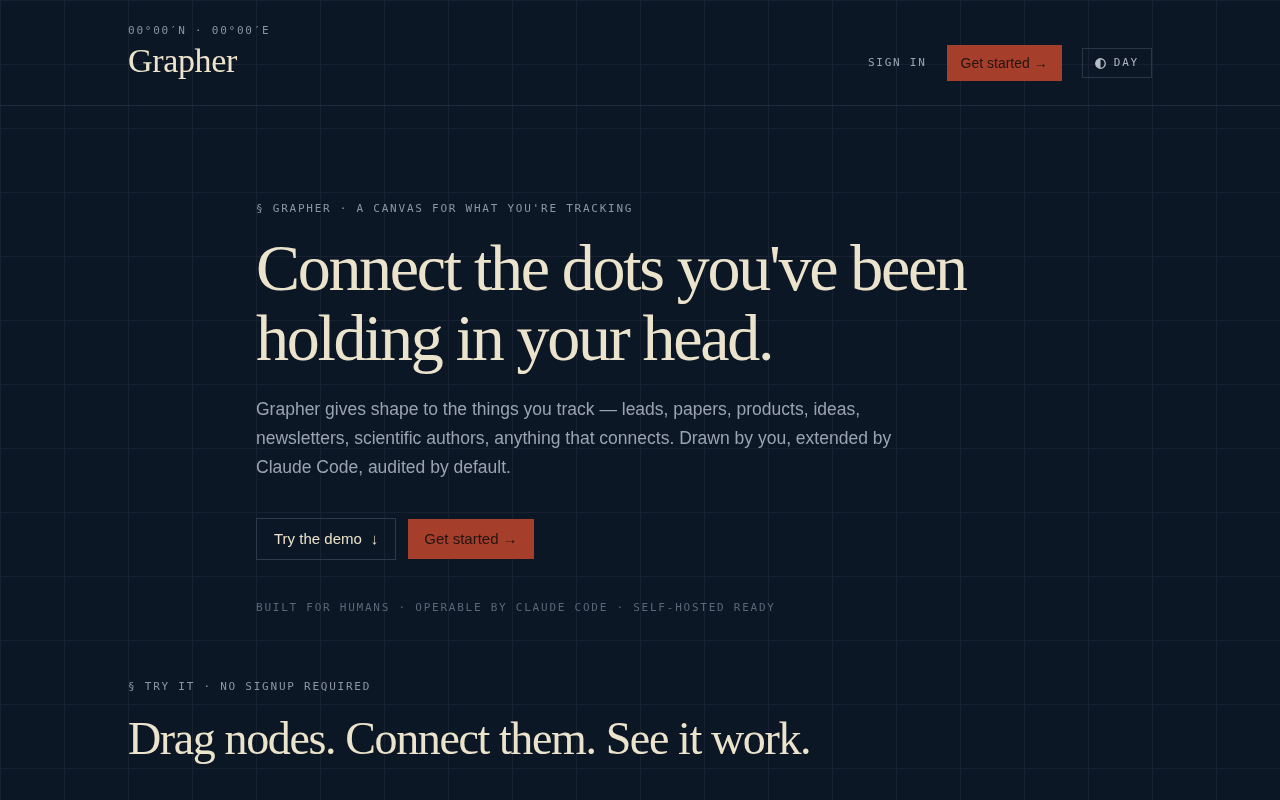 The image size is (1280, 800). Describe the element at coordinates (469, 739) in the screenshot. I see `section-heading: Drag nodes. Connect them. See it work.` at that location.